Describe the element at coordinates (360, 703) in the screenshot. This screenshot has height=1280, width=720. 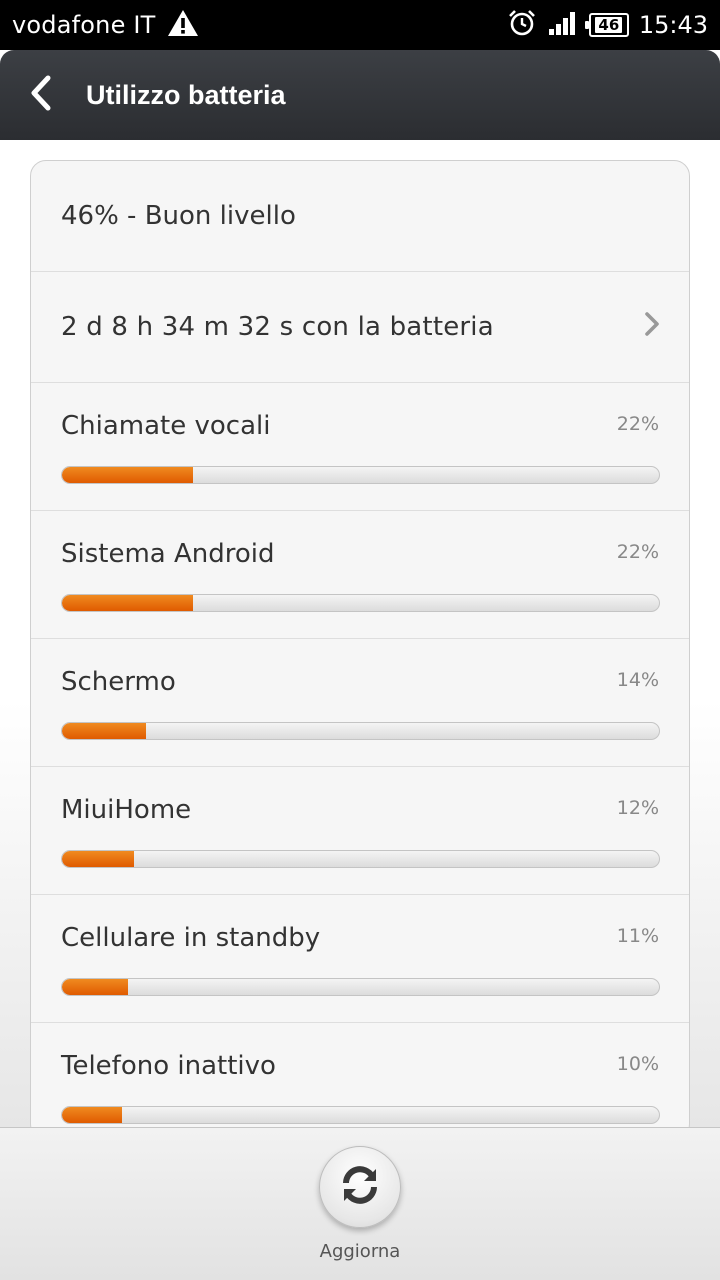
I see `usage-row: Schermo 14%` at that location.